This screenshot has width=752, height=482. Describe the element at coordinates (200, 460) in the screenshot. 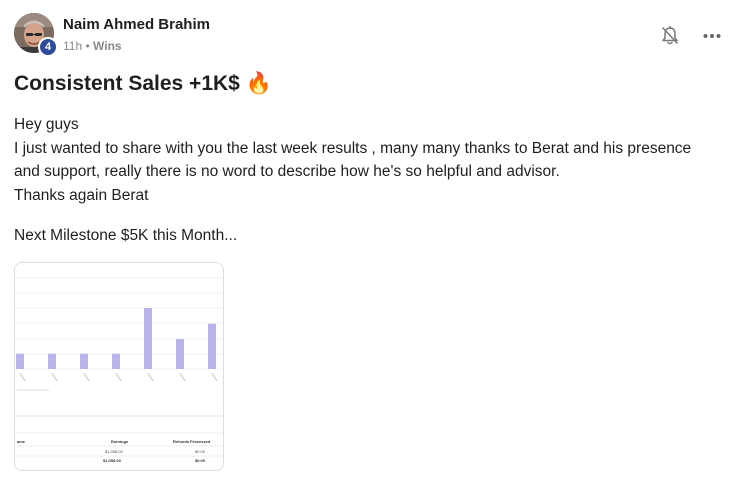

I see `table-total-refunds: $0.00` at that location.